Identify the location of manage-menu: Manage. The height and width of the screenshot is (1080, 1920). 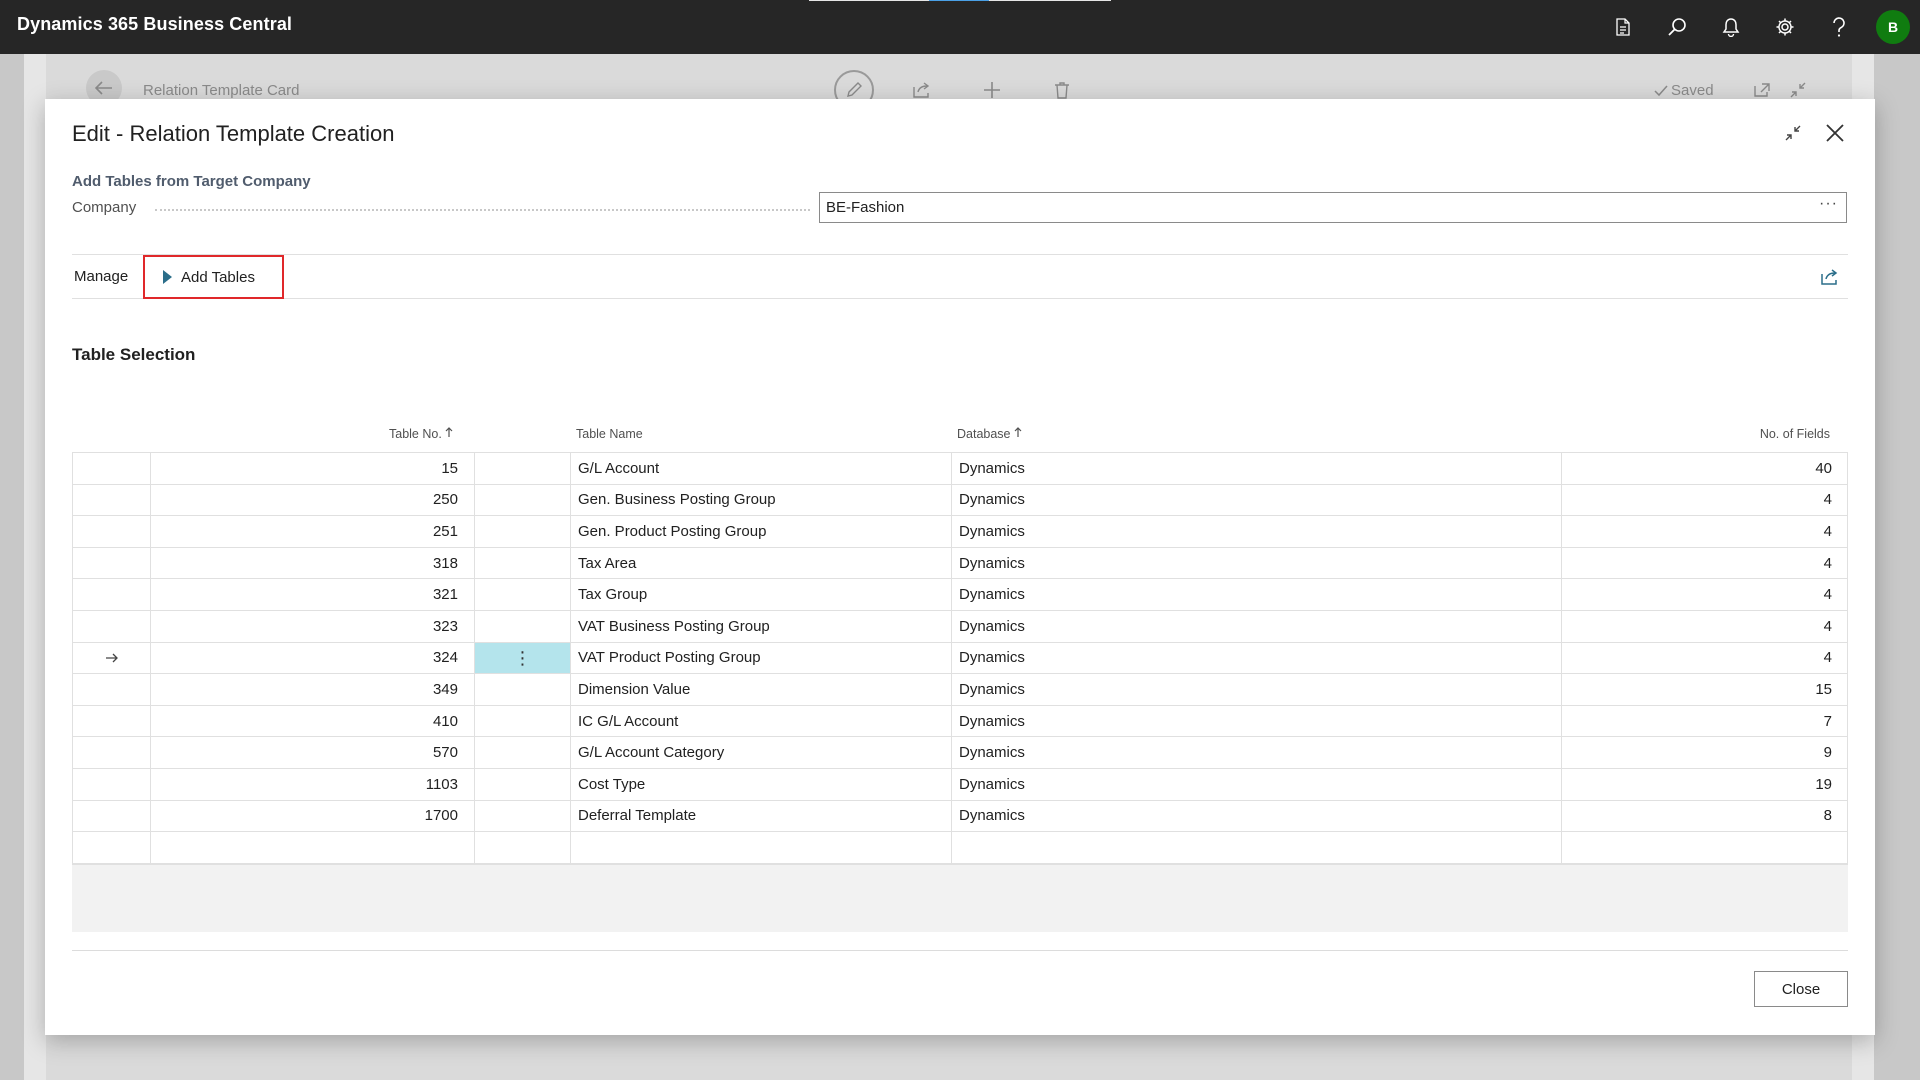
(101, 276).